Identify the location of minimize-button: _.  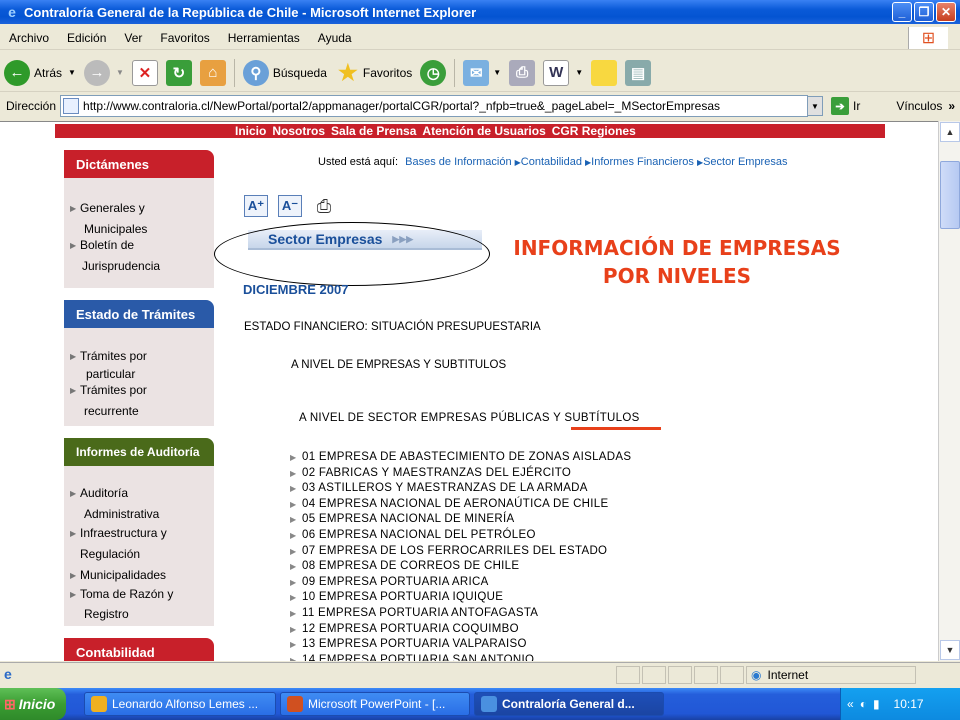
(902, 12).